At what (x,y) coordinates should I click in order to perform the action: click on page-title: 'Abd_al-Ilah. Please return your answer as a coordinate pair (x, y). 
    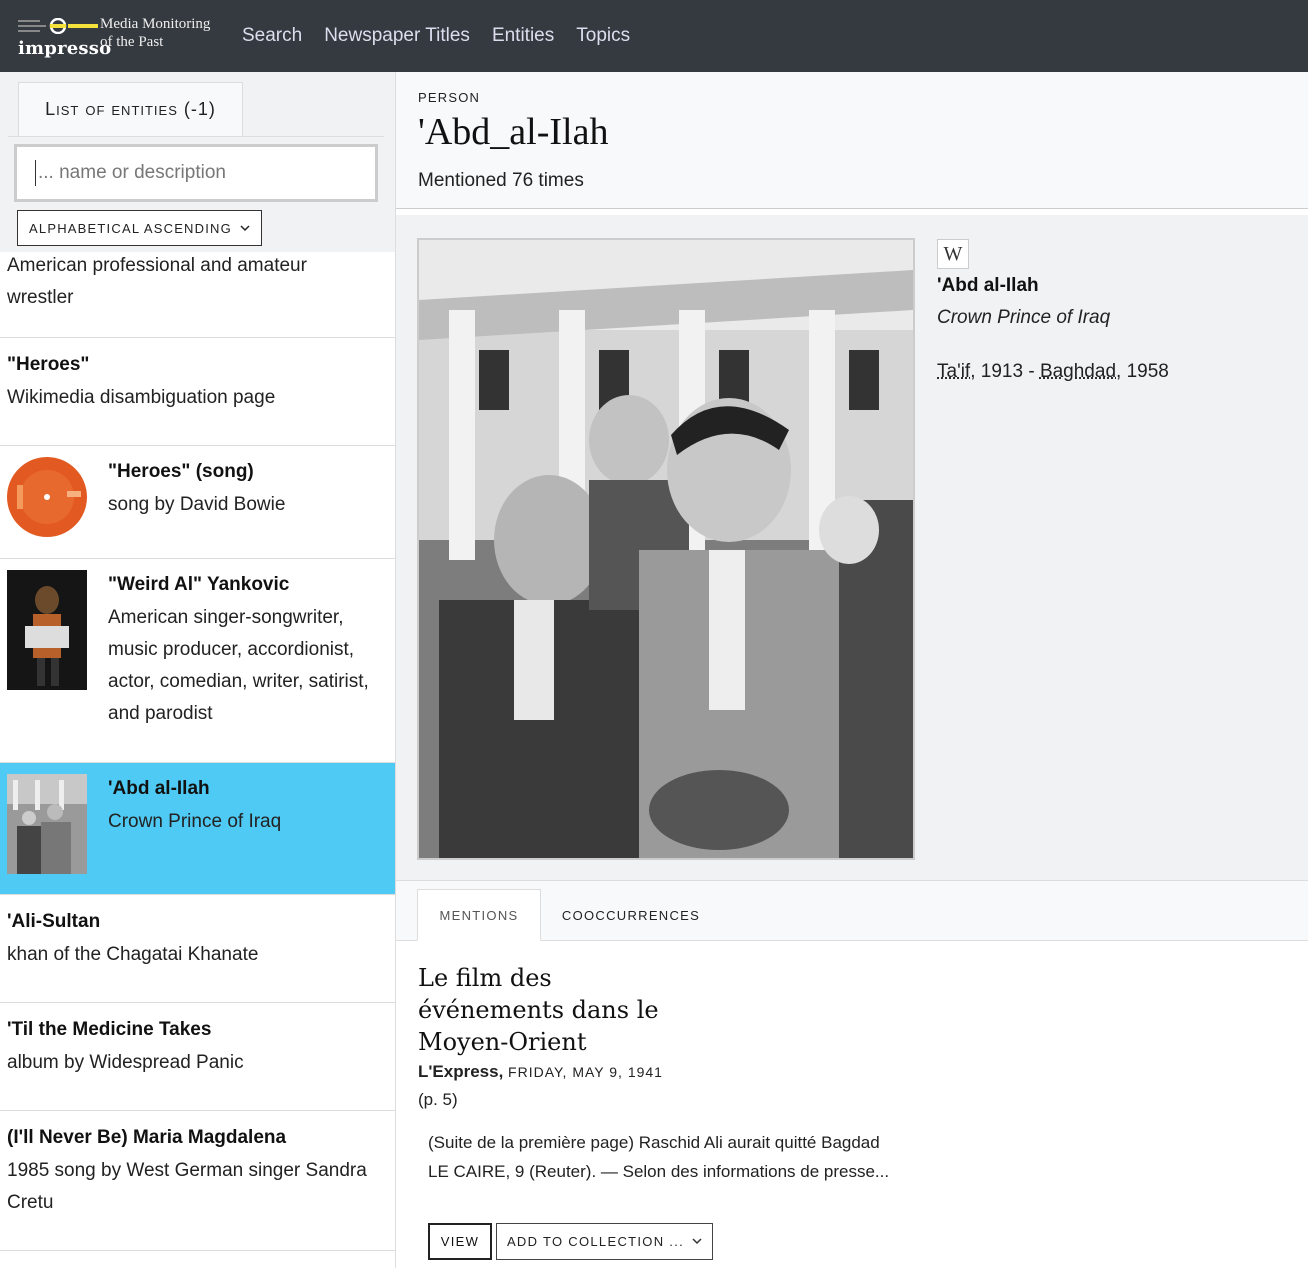
    Looking at the image, I should click on (513, 132).